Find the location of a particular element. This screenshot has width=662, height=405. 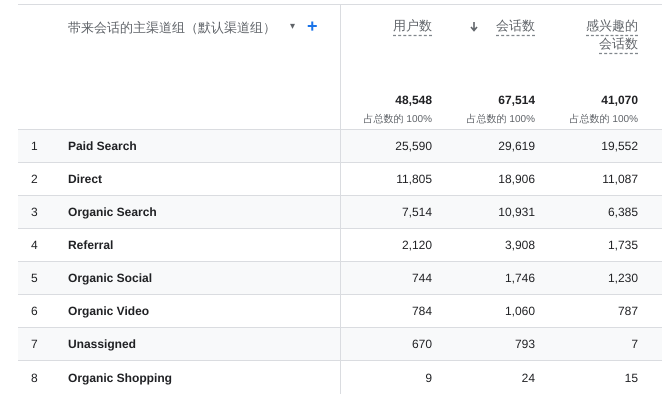

table-cell: 25,590 is located at coordinates (391, 146).